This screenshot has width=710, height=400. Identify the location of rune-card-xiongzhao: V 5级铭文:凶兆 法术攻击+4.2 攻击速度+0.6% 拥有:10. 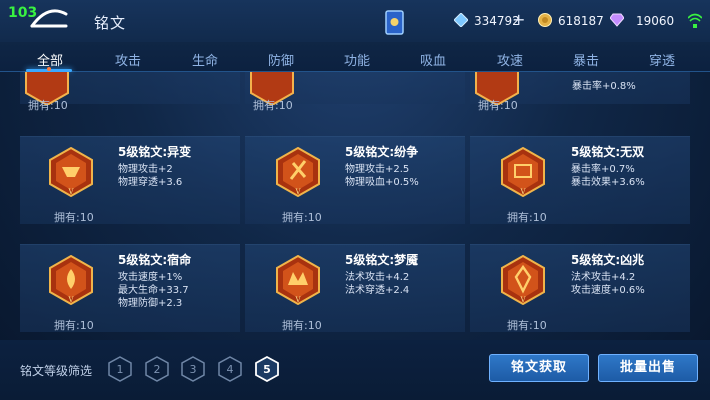
(580, 288).